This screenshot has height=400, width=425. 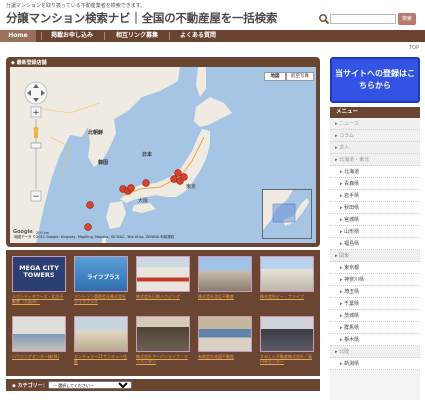 I want to click on nav-faq: よくある質問, so click(x=198, y=36).